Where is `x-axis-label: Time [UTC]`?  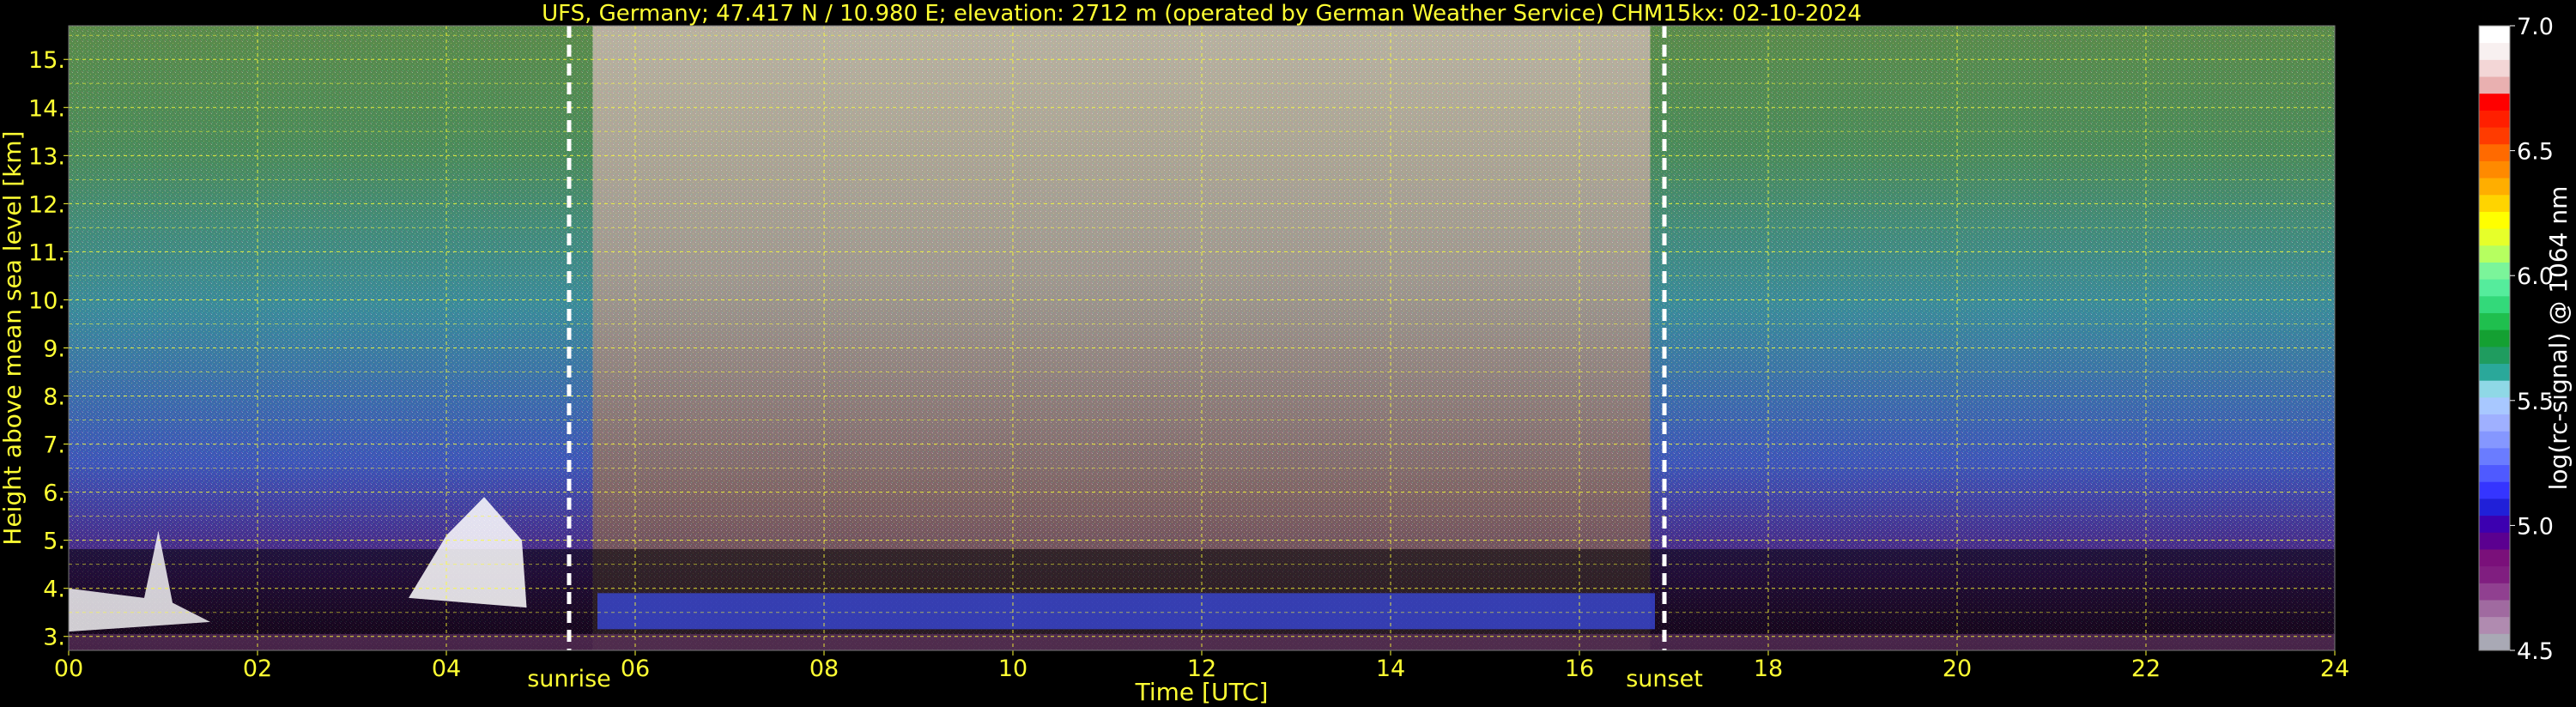 x-axis-label: Time [UTC] is located at coordinates (1202, 692).